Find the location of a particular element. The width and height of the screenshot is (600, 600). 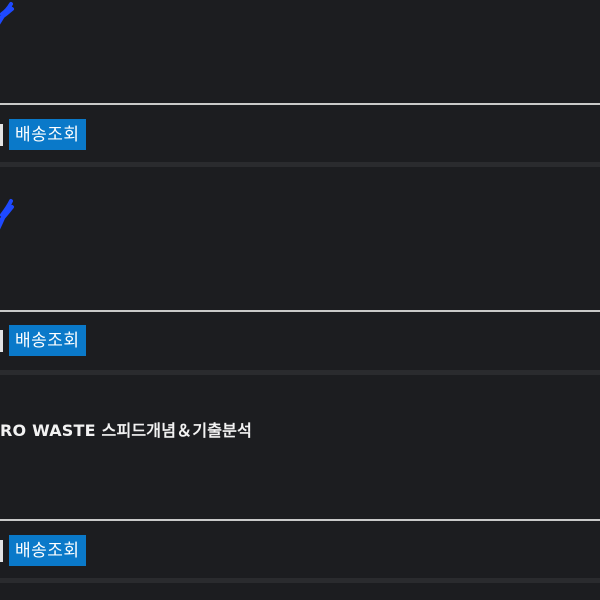

order-card-1-actions: 배송조회 is located at coordinates (300, 133).